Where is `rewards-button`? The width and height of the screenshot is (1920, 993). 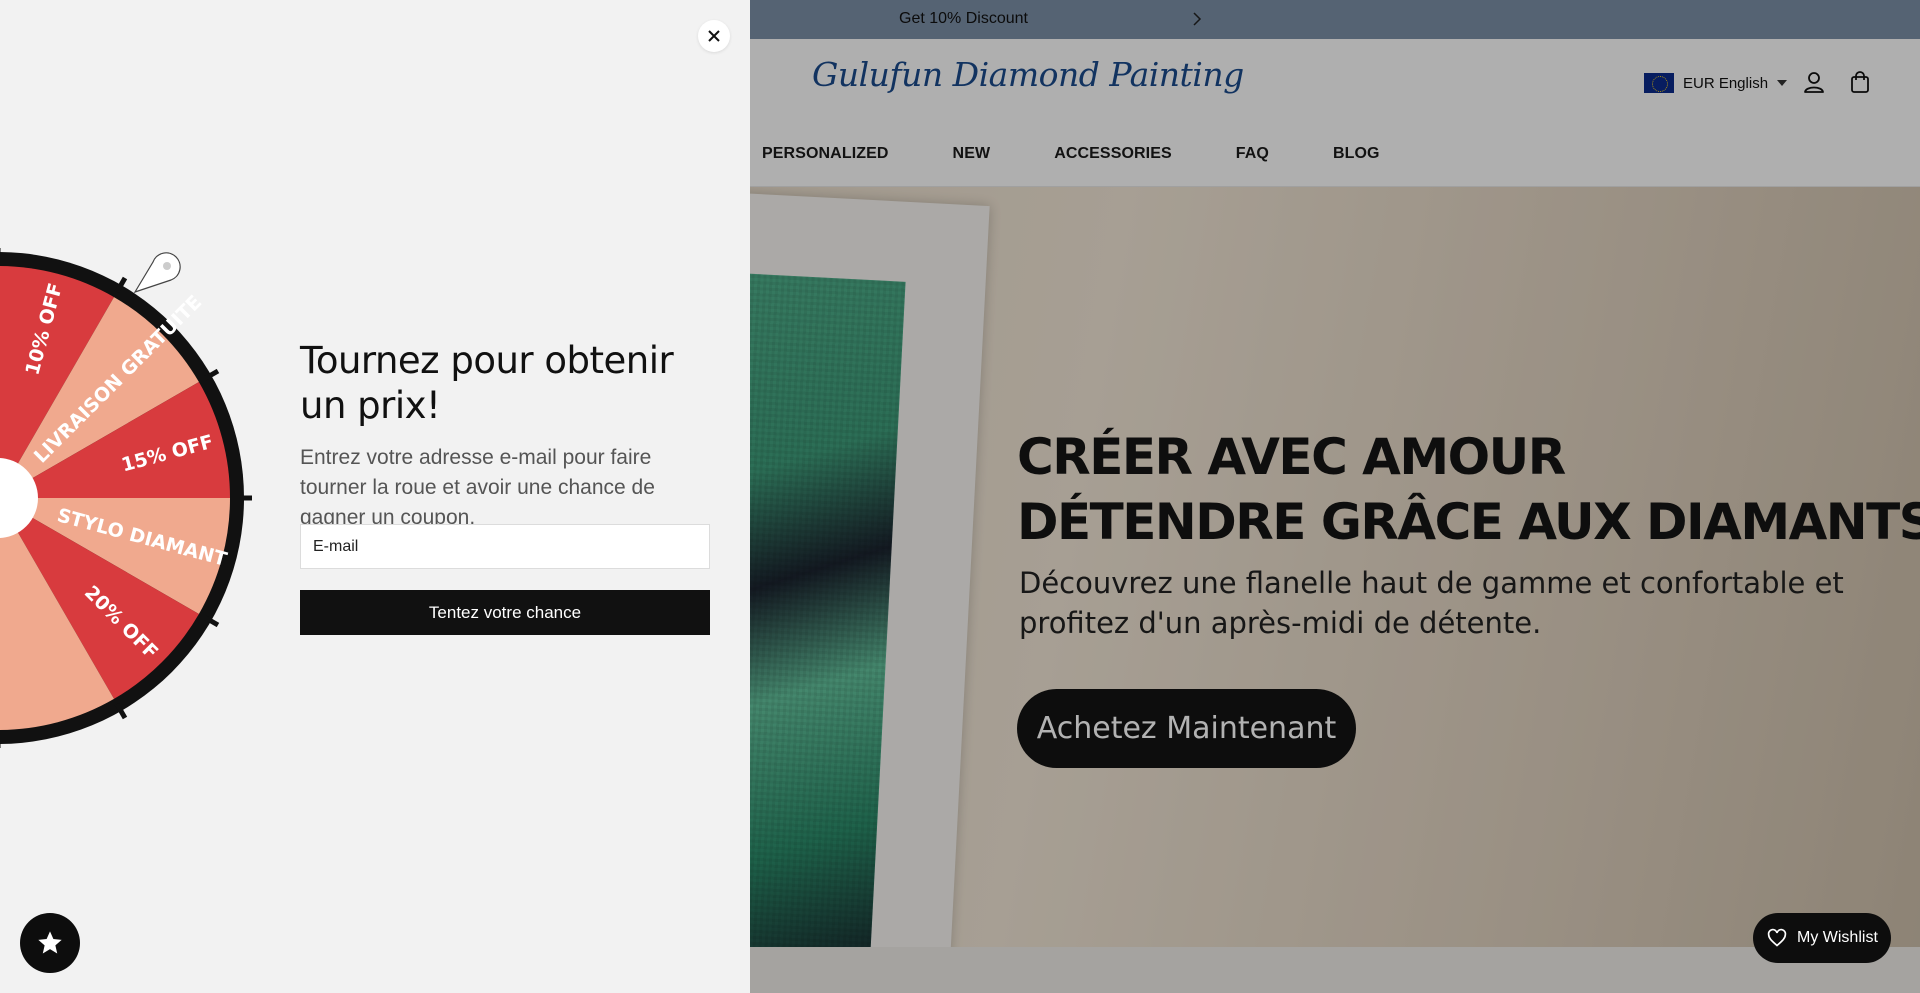
rewards-button is located at coordinates (50, 943).